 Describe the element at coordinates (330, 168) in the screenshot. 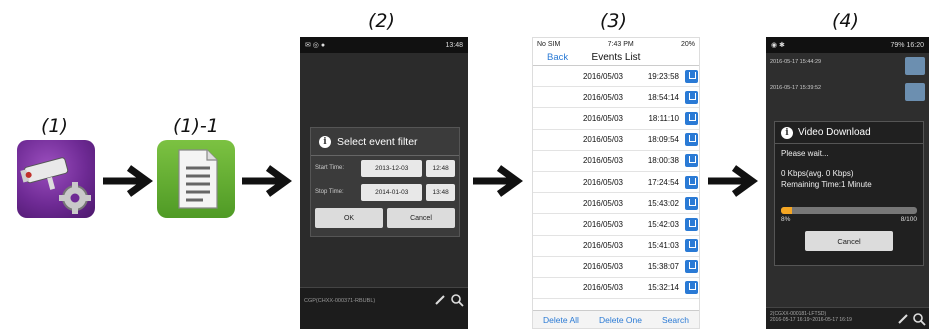

I see `start-time-label: Start Time:` at that location.